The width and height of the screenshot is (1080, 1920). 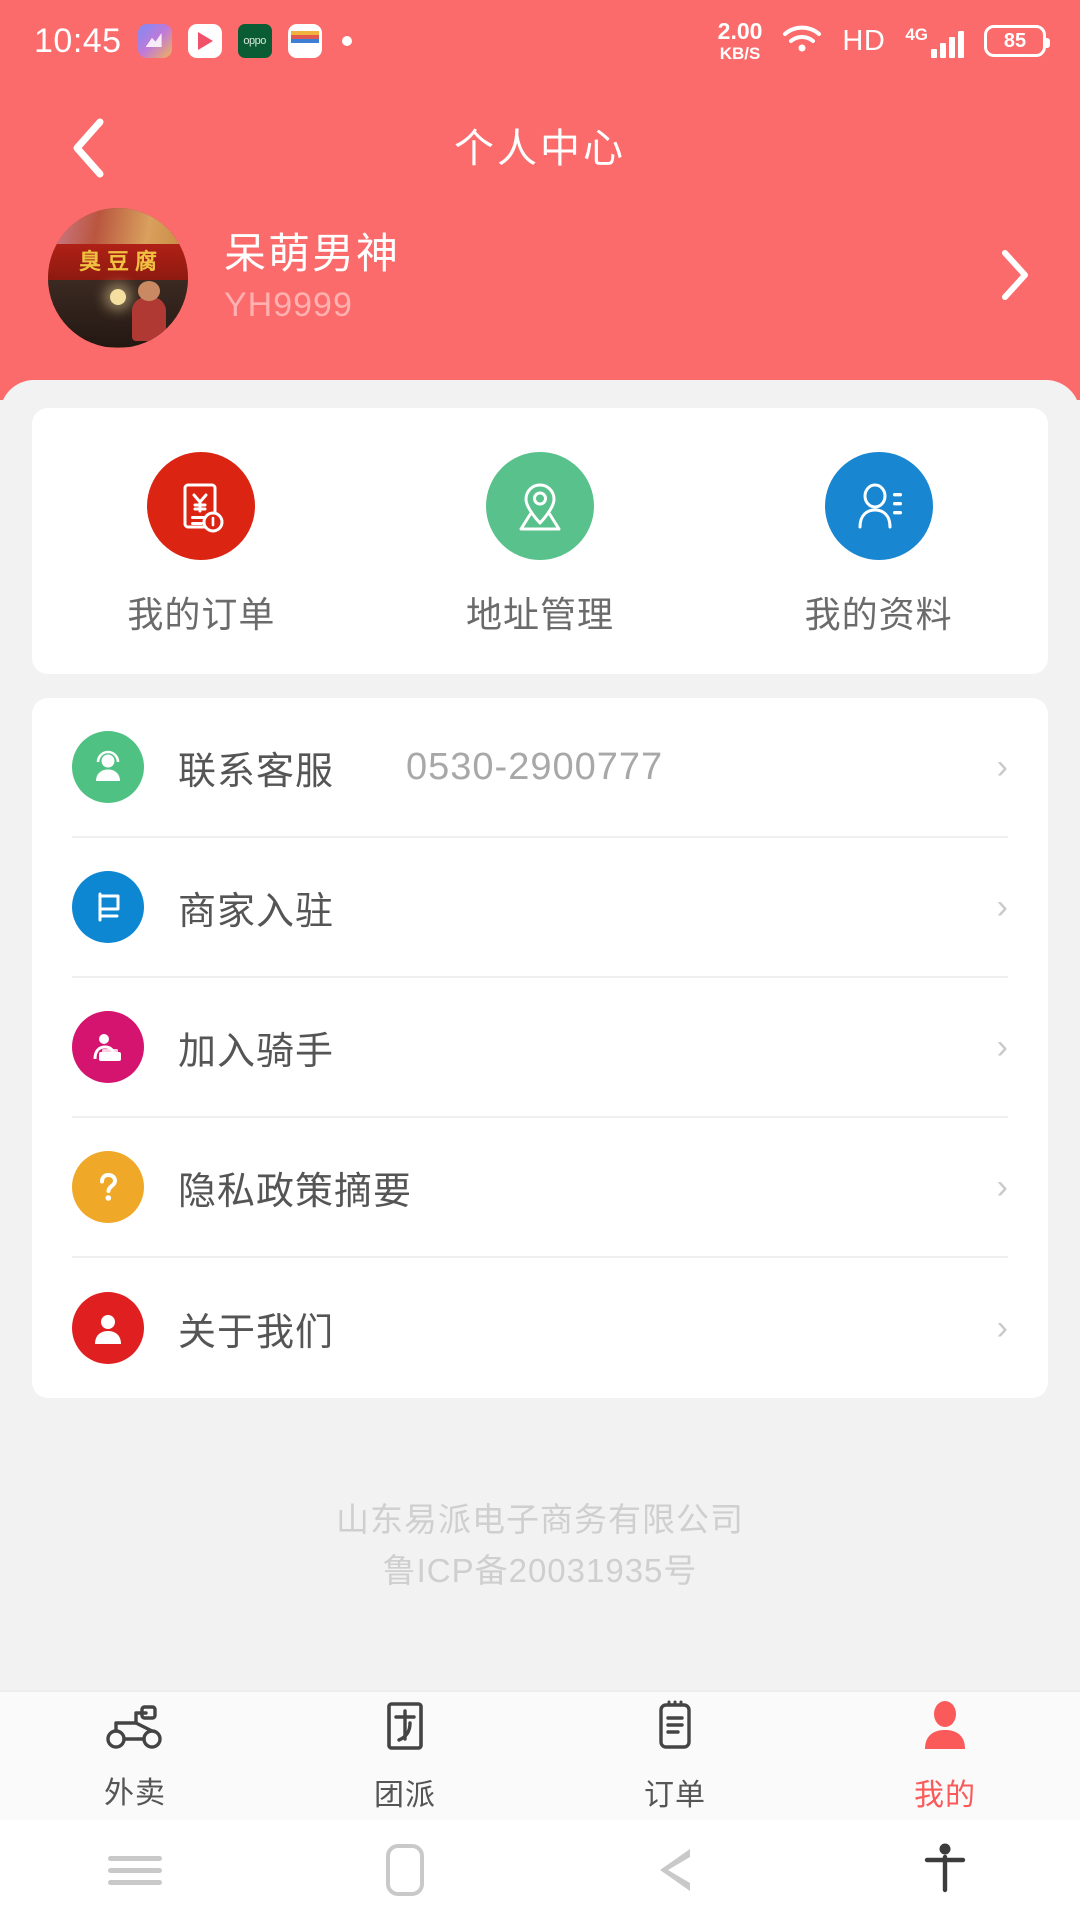 I want to click on quick-actions-card: 我的订单 地址管理 我的资料, so click(x=540, y=541).